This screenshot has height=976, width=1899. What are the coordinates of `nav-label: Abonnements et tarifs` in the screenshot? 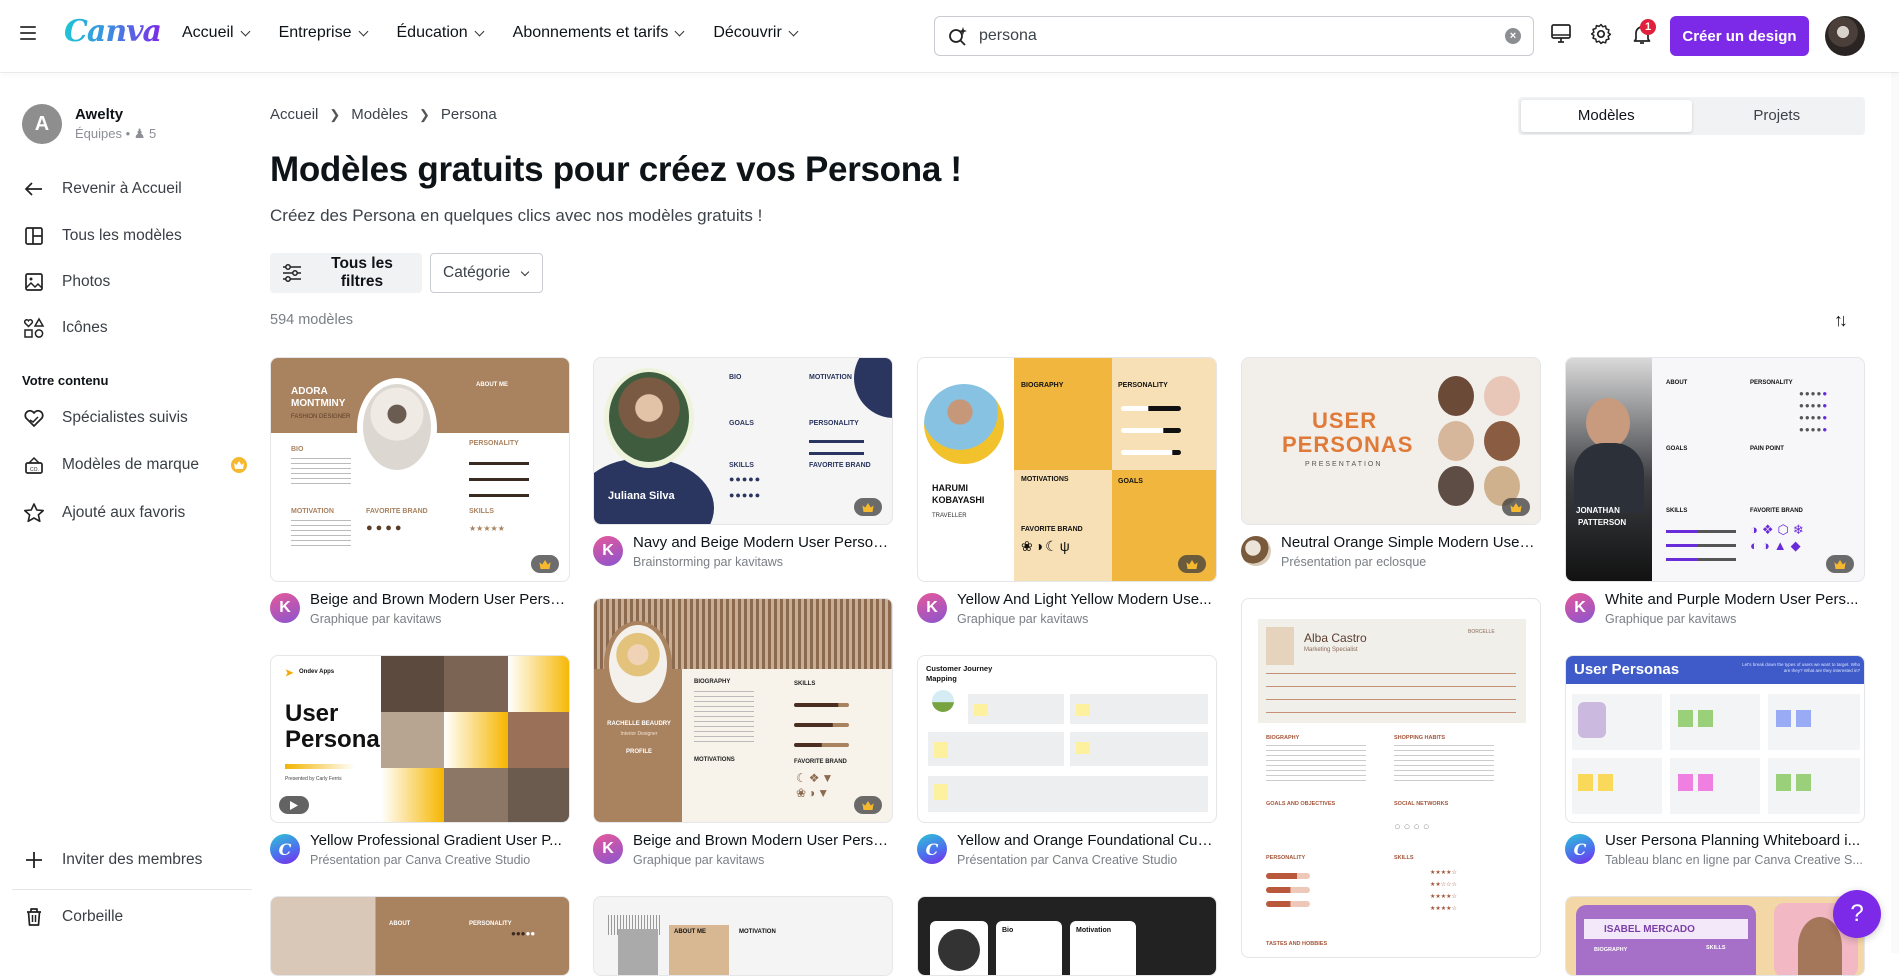 It's located at (590, 32).